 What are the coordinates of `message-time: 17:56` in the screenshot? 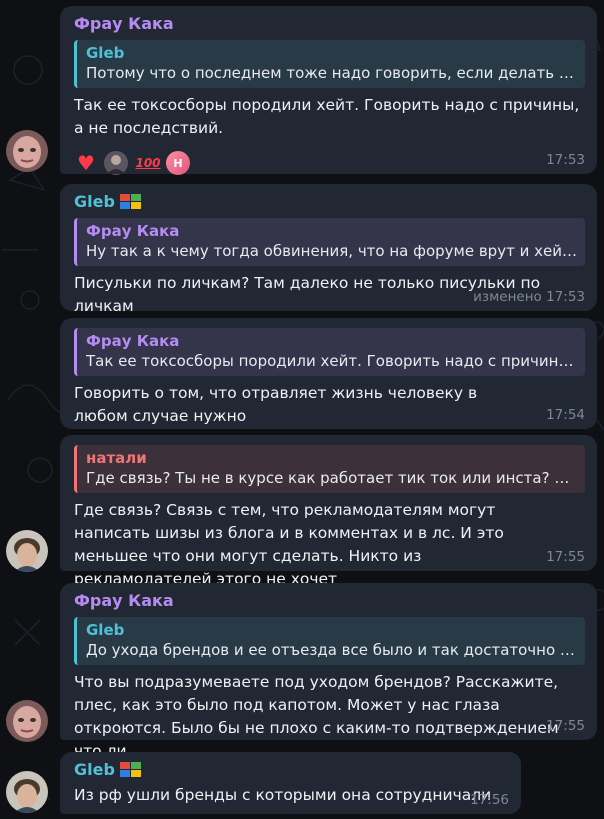 It's located at (489, 800).